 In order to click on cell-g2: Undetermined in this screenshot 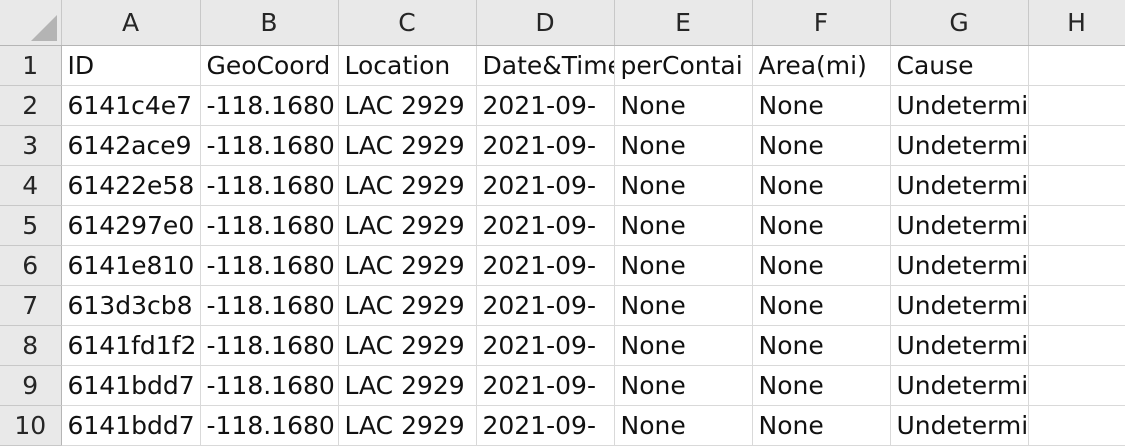, I will do `click(959, 105)`.